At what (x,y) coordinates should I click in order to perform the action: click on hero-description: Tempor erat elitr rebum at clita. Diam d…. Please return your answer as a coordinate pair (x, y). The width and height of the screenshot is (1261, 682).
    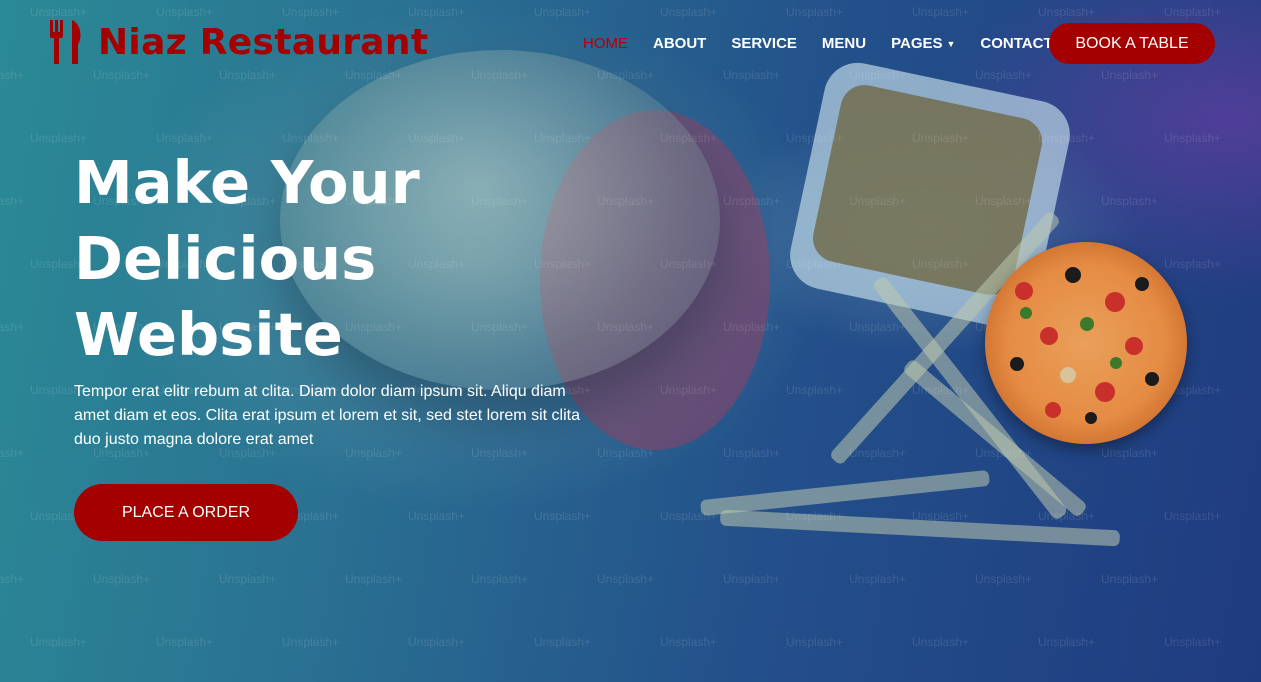
    Looking at the image, I should click on (327, 415).